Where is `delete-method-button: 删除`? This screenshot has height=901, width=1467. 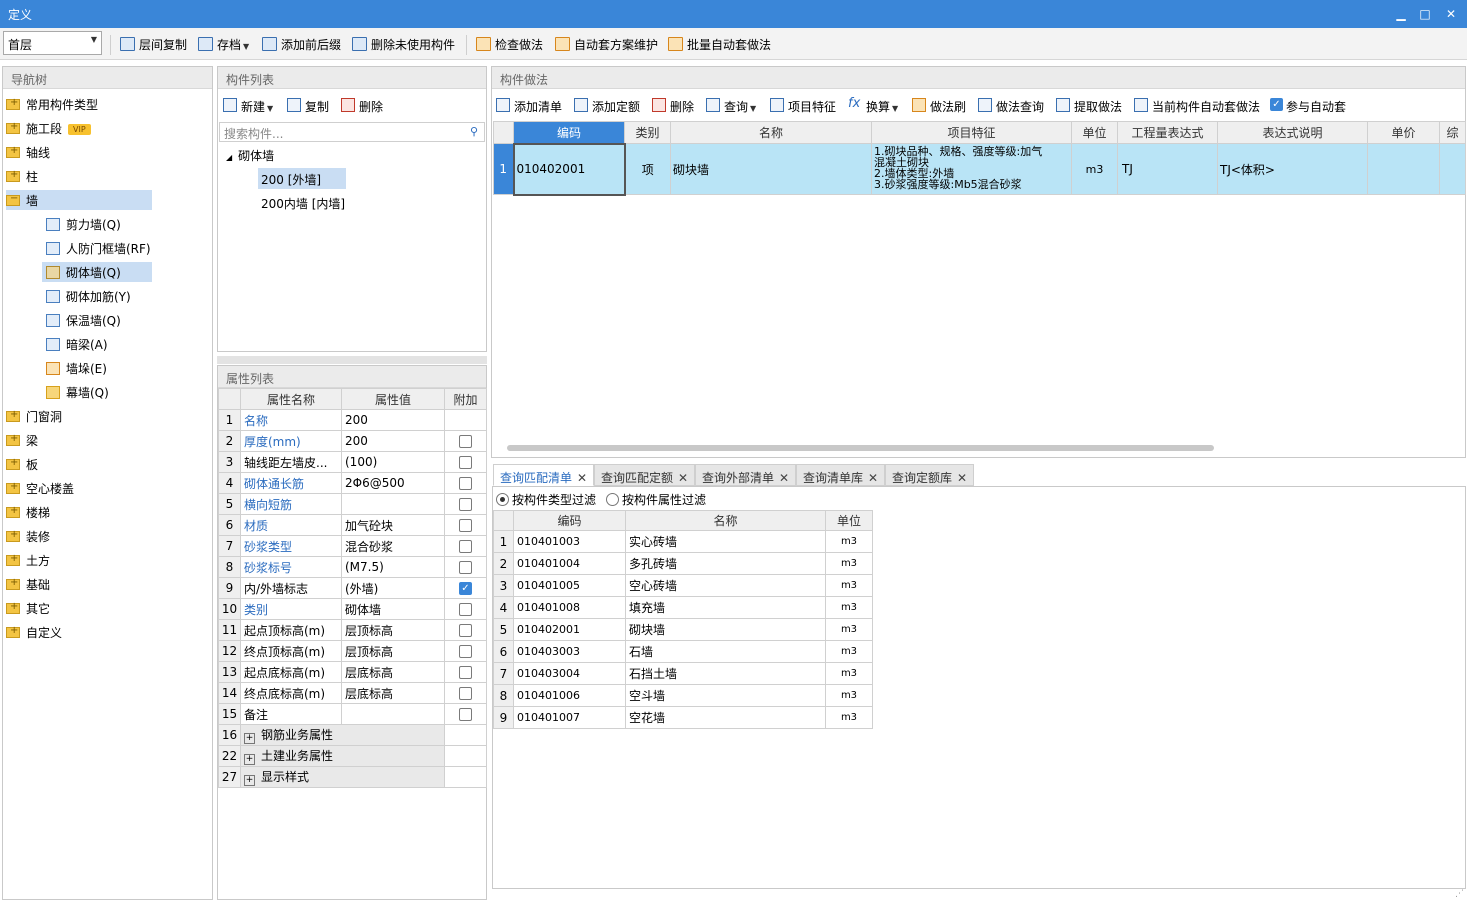
delete-method-button: 删除 is located at coordinates (673, 106).